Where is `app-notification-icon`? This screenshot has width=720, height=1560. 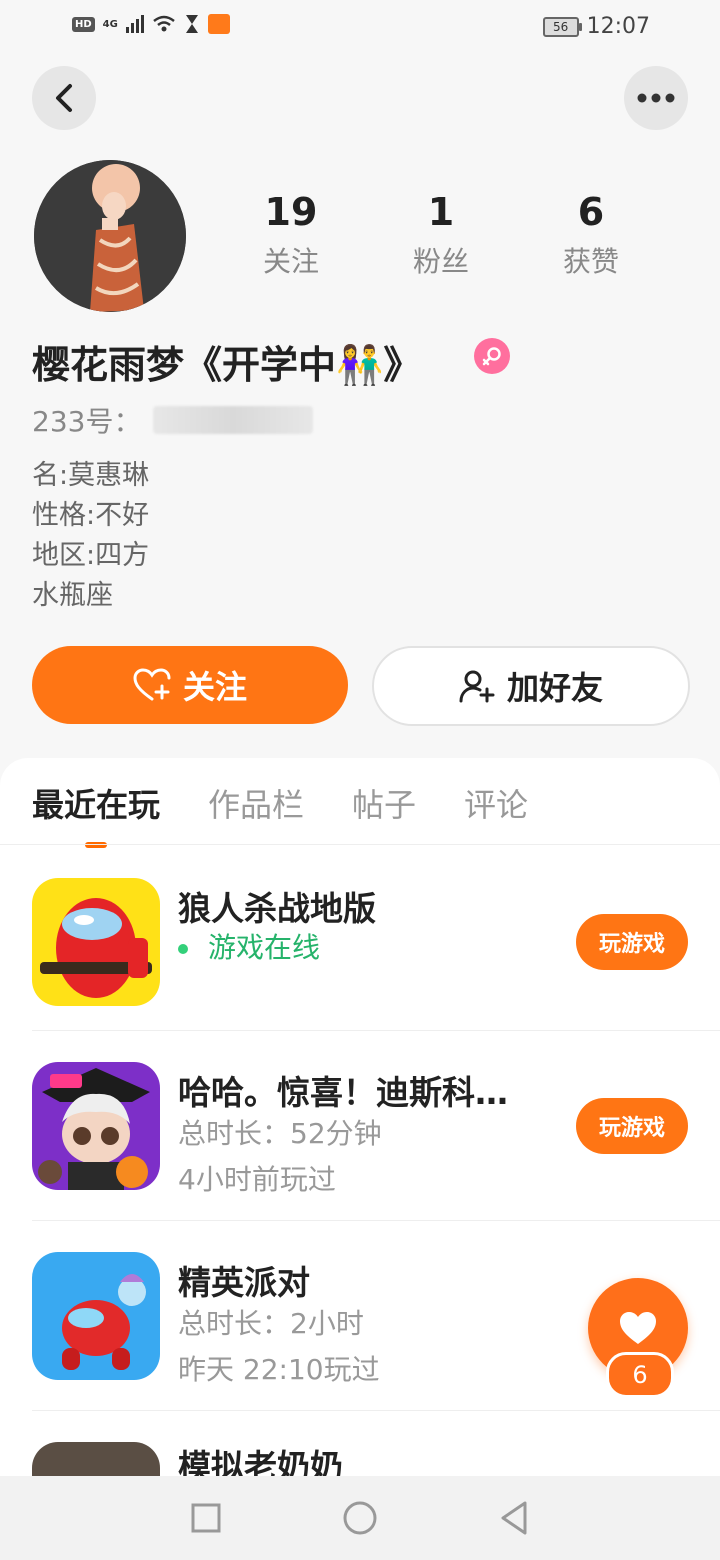 app-notification-icon is located at coordinates (218, 24).